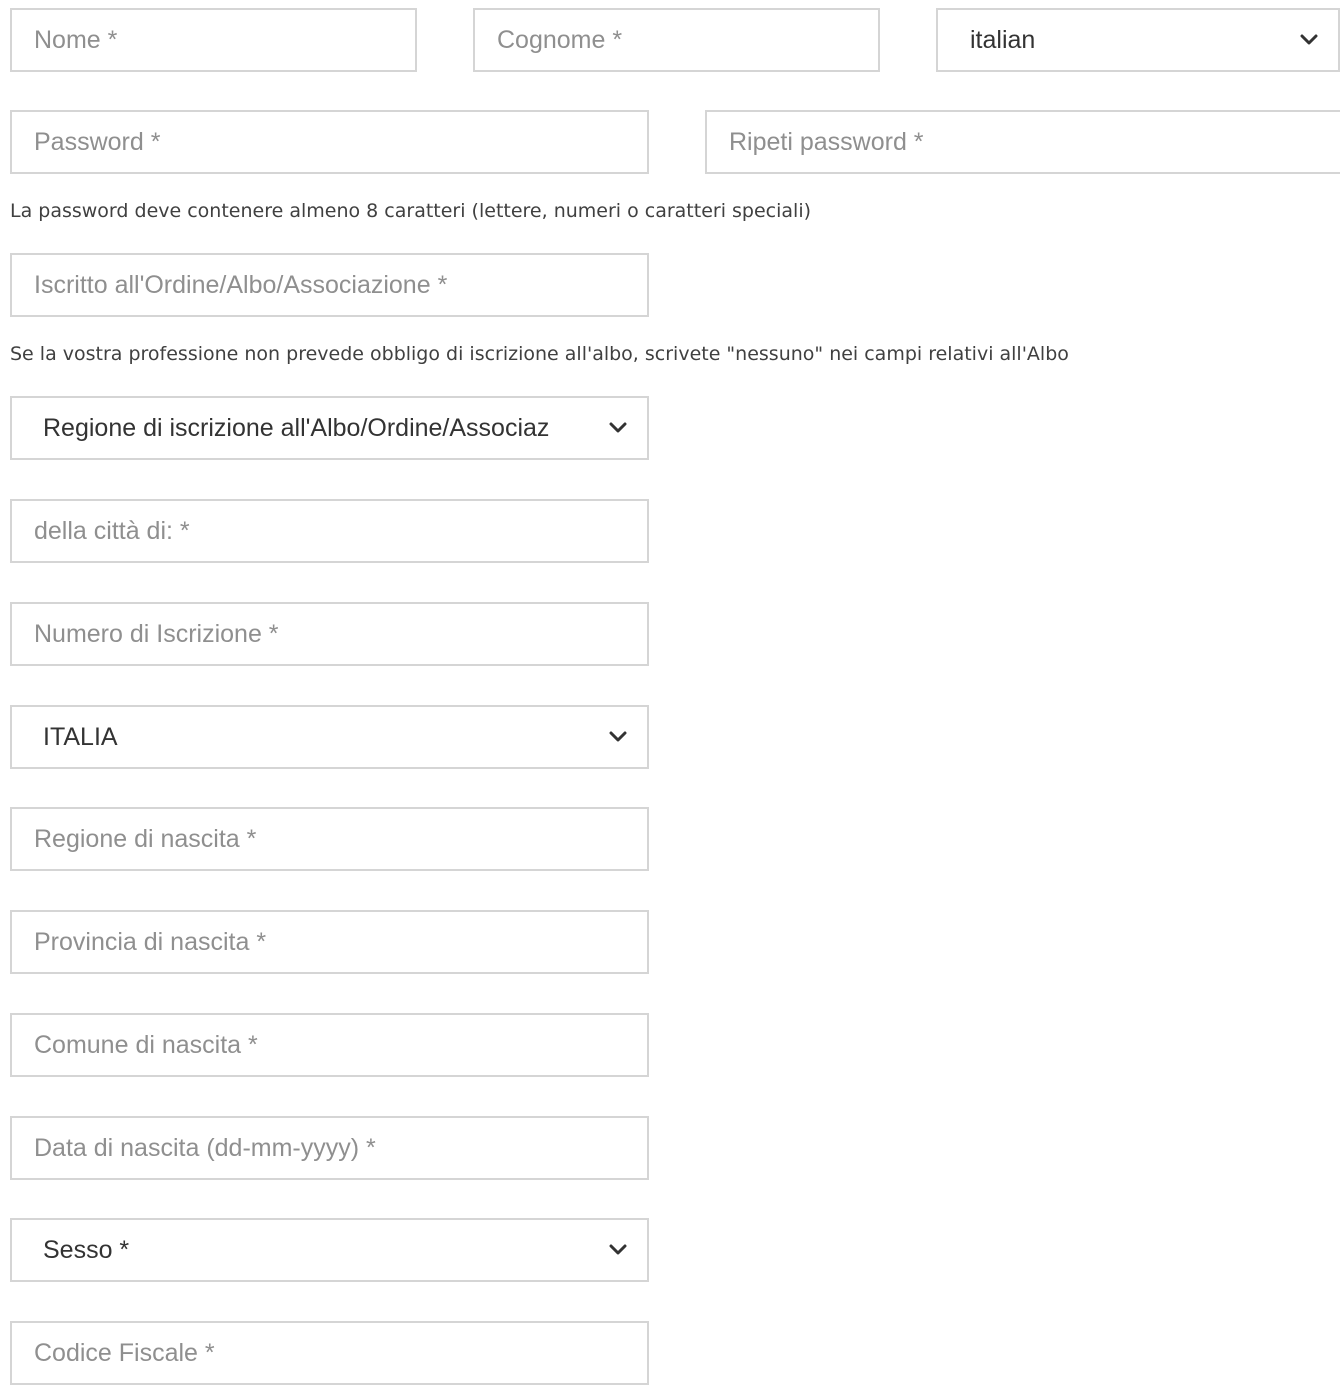 The height and width of the screenshot is (1385, 1340). Describe the element at coordinates (1138, 40) in the screenshot. I see `language-select: italian` at that location.